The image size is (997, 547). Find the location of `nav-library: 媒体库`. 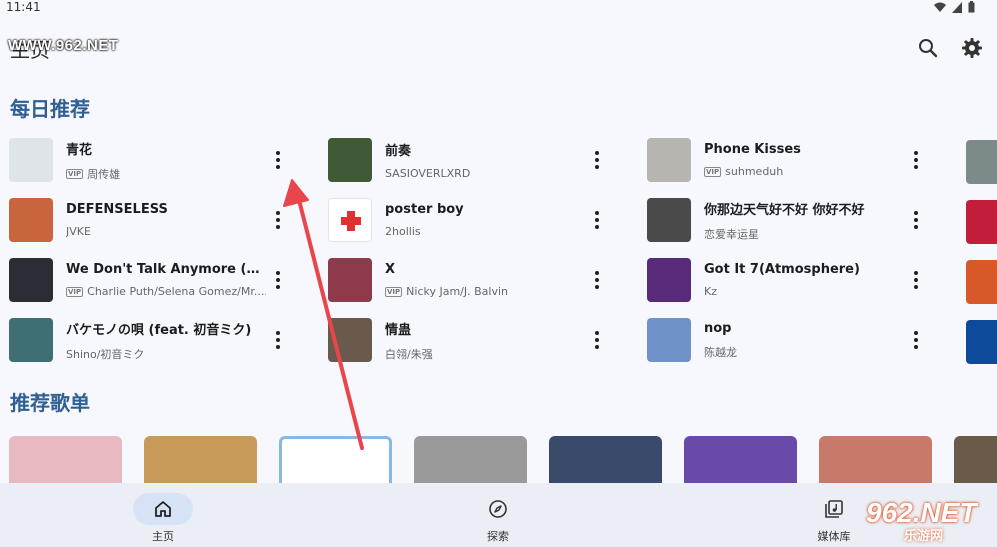

nav-library: 媒体库 is located at coordinates (834, 515).